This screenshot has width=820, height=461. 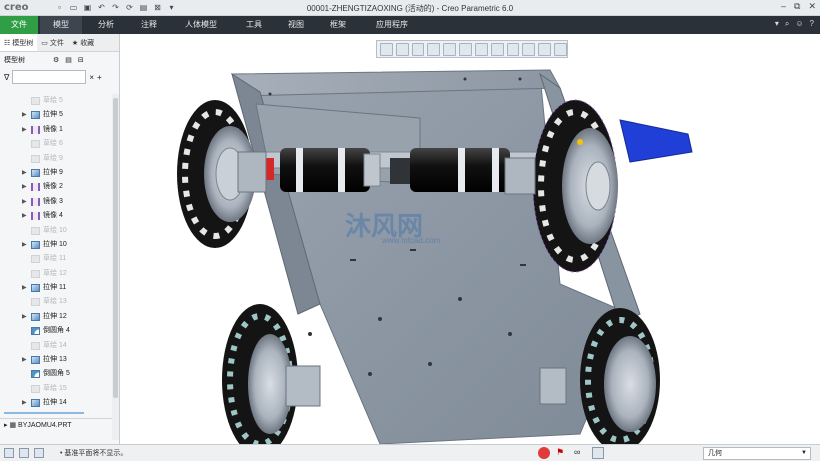 What do you see at coordinates (799, 24) in the screenshot?
I see `community-icon: ☺` at bounding box center [799, 24].